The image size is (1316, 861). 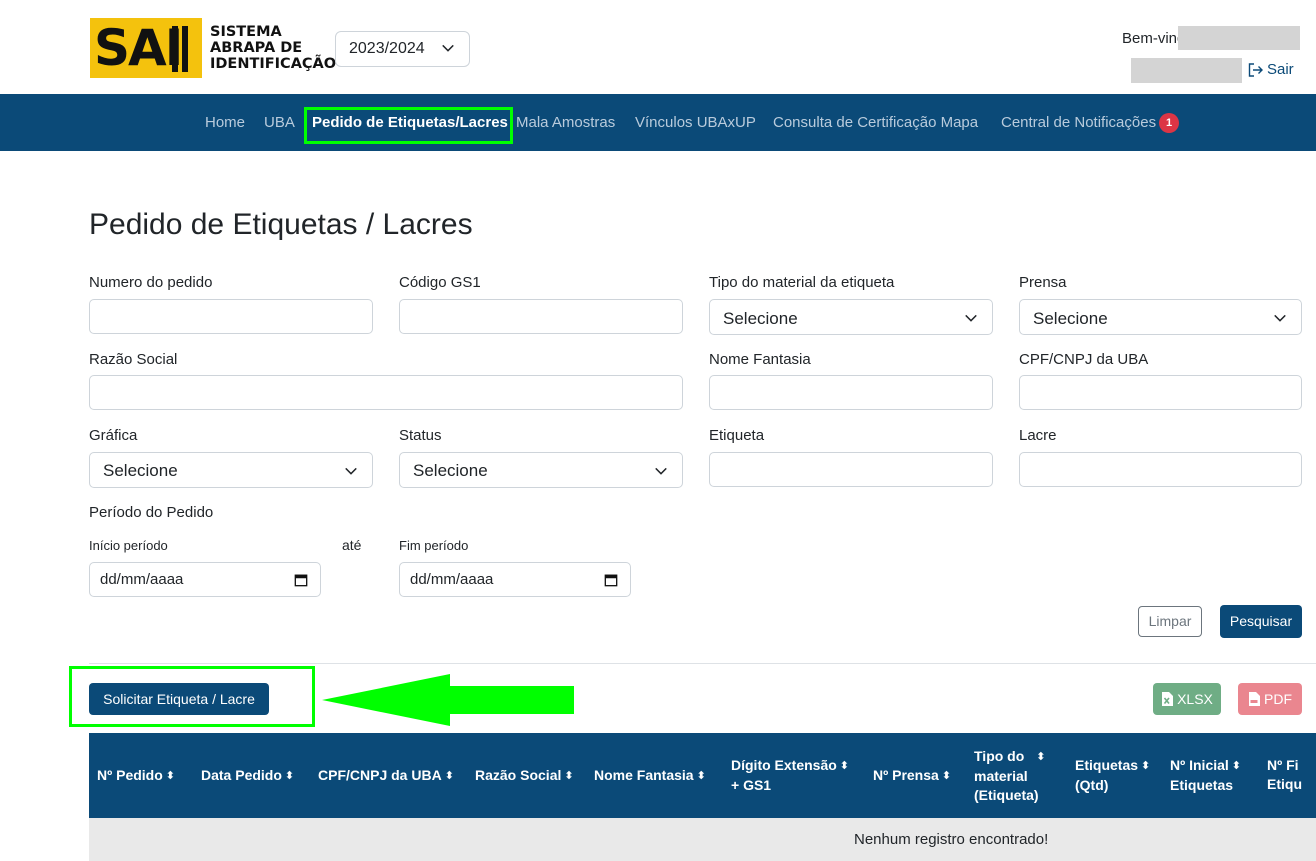 I want to click on col-numero-final-etiquetas: Nº Fi Etiqu, so click(x=1284, y=775).